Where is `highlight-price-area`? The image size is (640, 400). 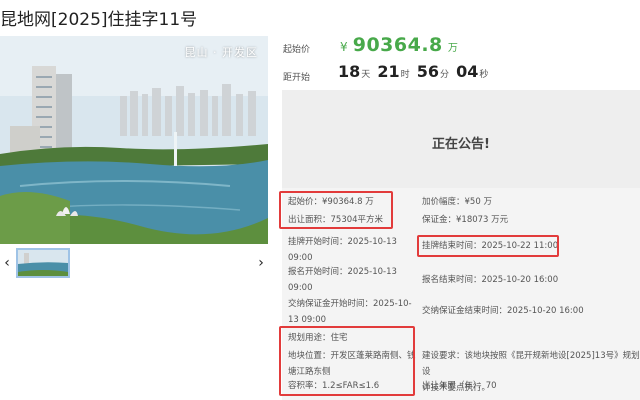 highlight-price-area is located at coordinates (336, 210).